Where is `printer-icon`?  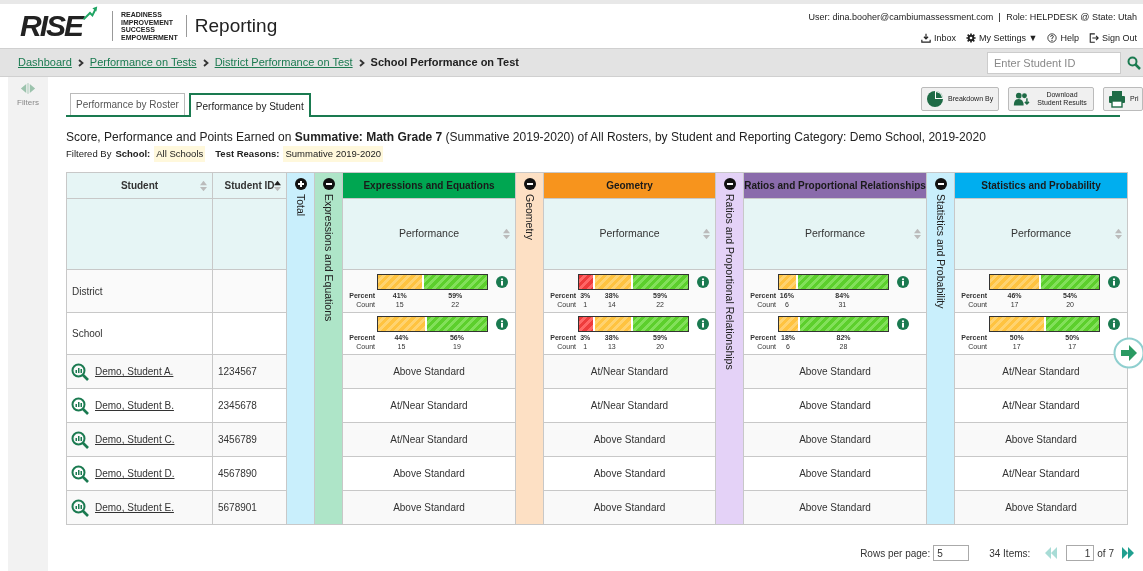 printer-icon is located at coordinates (1117, 99).